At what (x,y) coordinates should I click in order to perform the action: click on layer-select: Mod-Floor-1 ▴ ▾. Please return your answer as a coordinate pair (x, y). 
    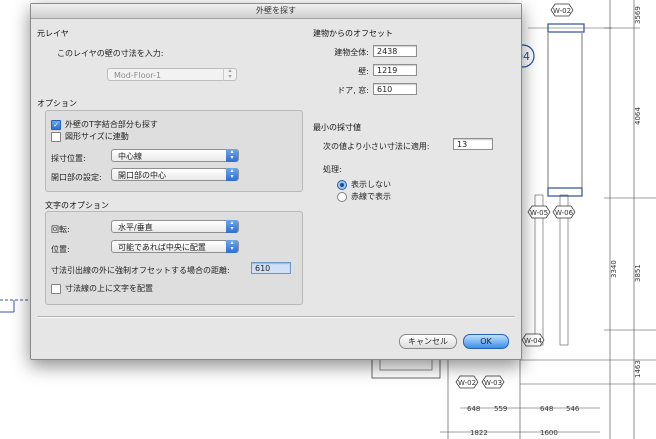
    Looking at the image, I should click on (172, 74).